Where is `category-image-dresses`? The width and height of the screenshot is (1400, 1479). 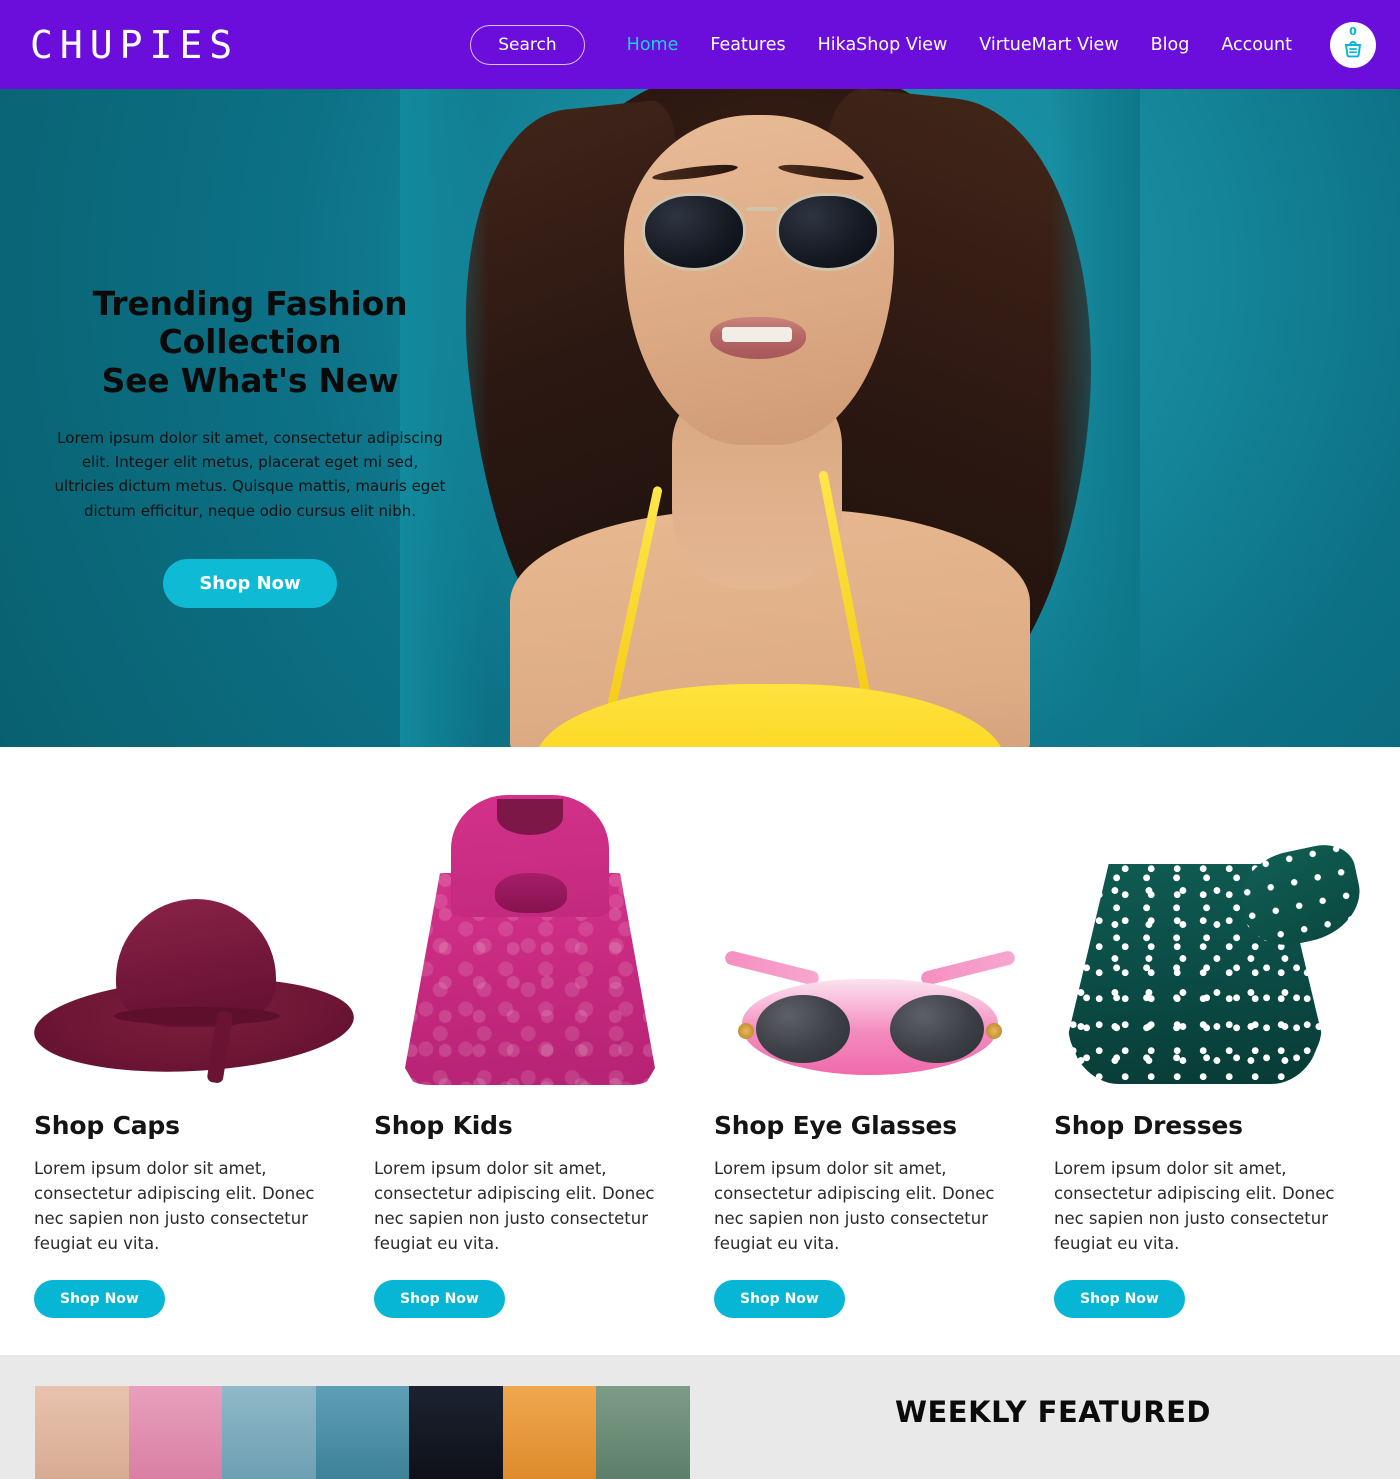 category-image-dresses is located at coordinates (1211, 935).